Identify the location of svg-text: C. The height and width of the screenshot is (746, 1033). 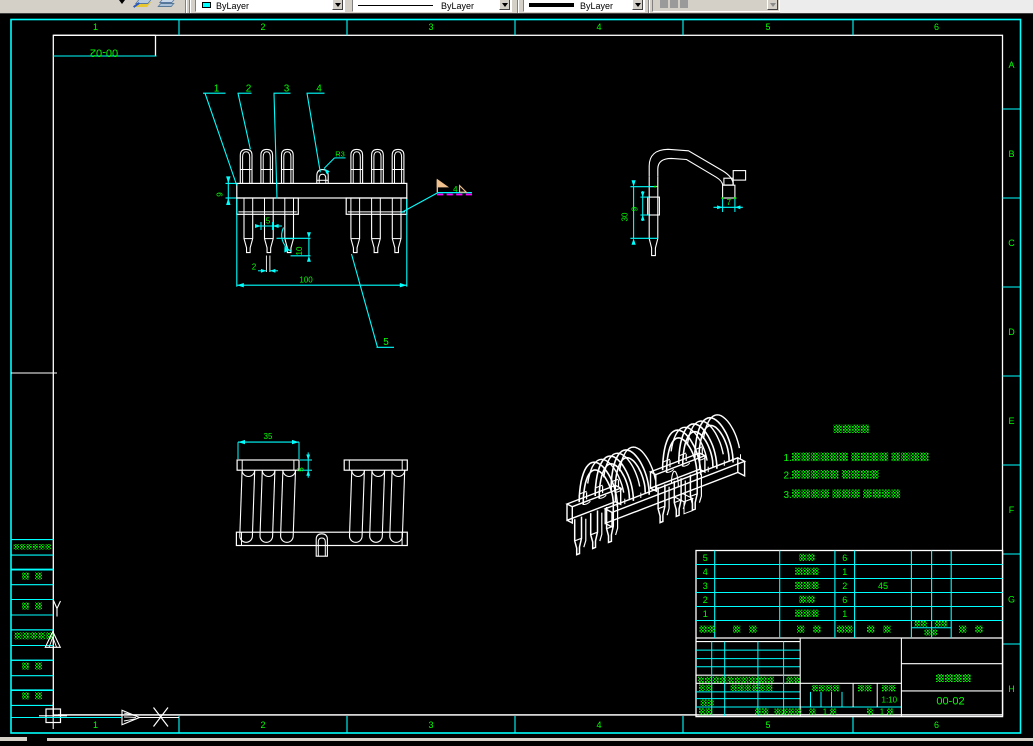
(1011, 243).